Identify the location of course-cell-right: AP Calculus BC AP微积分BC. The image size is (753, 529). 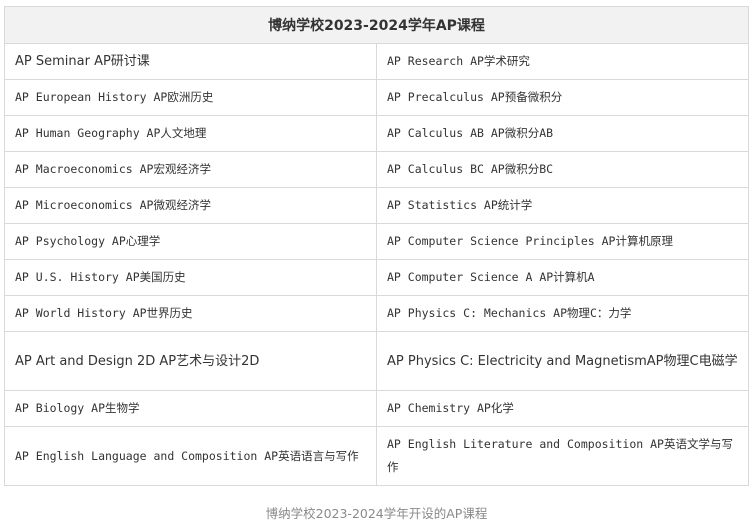
(562, 169).